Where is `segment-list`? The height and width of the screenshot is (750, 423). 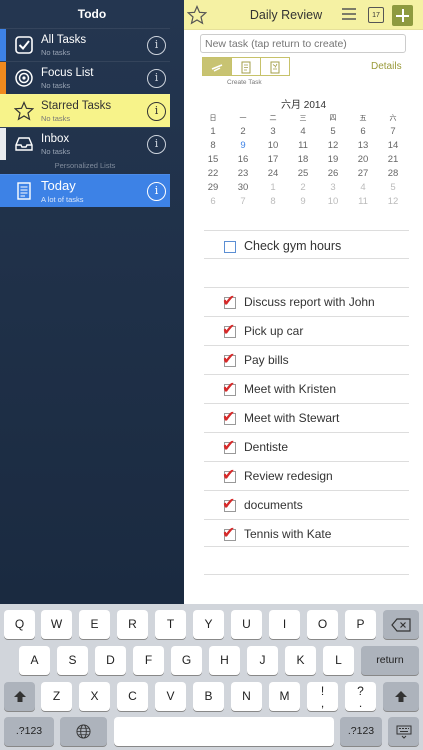
segment-list is located at coordinates (275, 66).